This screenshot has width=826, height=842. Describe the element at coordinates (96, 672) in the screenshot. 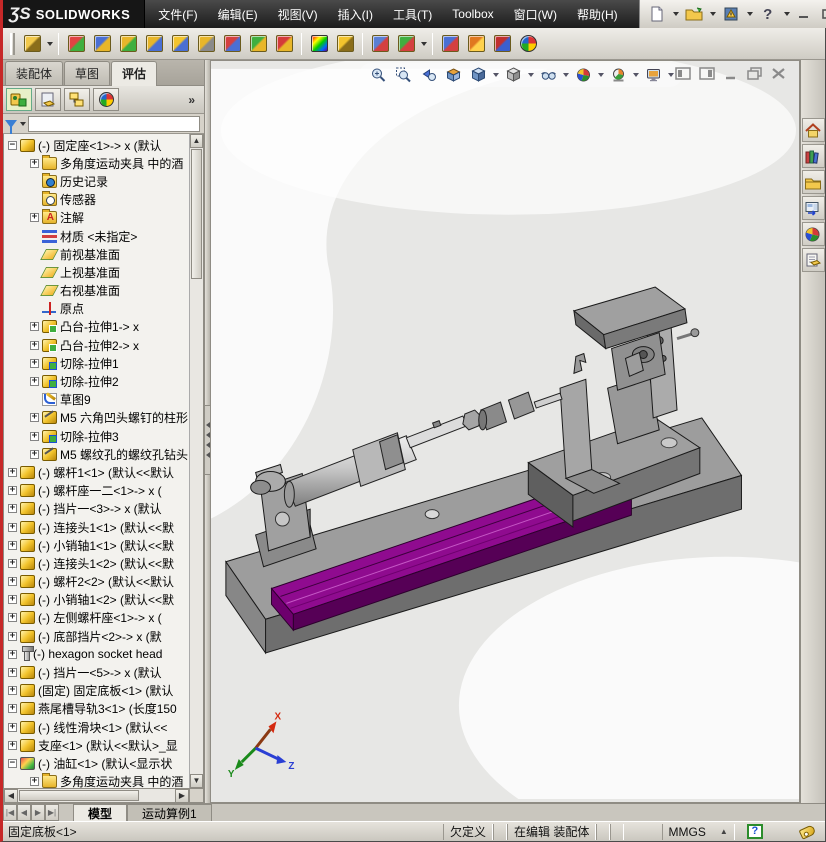

I see `tree-item: + (-) 挡片一<5>-> x (默认` at that location.